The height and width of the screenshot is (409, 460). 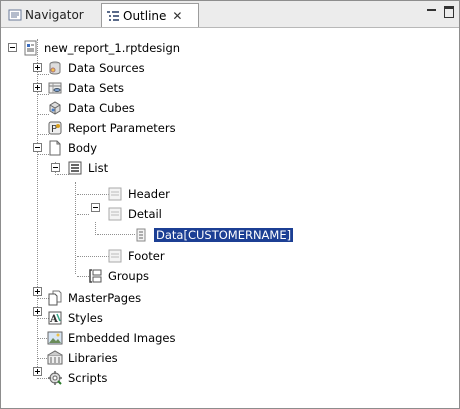 I want to click on tree-item-data-sources: Data Sources, so click(x=96, y=67).